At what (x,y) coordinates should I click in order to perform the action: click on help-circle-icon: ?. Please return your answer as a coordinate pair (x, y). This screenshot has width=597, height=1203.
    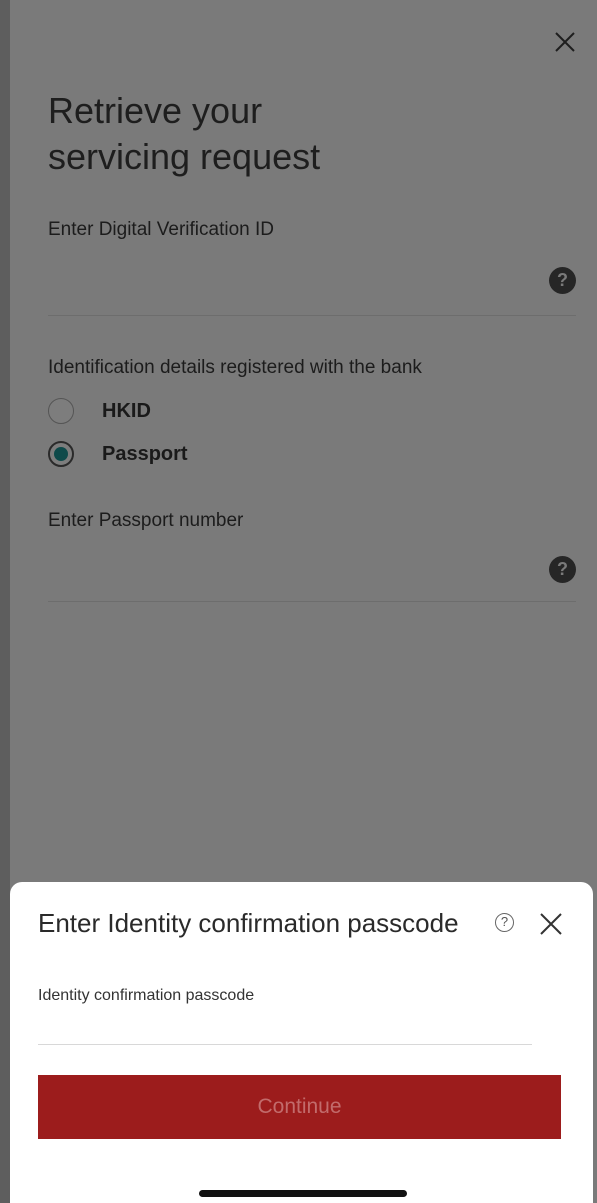
    Looking at the image, I should click on (504, 922).